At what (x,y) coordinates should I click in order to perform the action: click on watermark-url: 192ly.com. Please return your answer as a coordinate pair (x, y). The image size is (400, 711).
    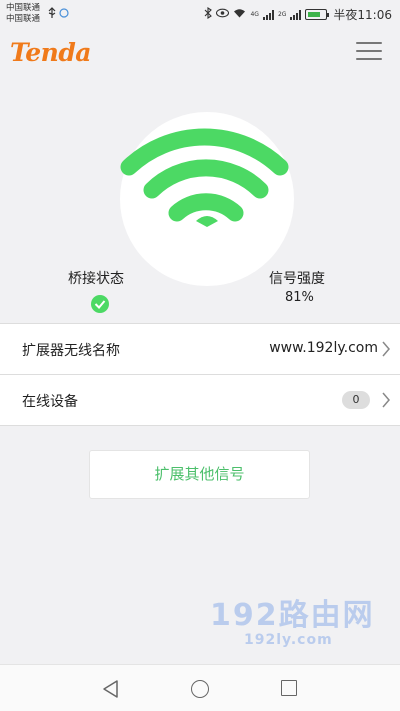
    Looking at the image, I should click on (288, 640).